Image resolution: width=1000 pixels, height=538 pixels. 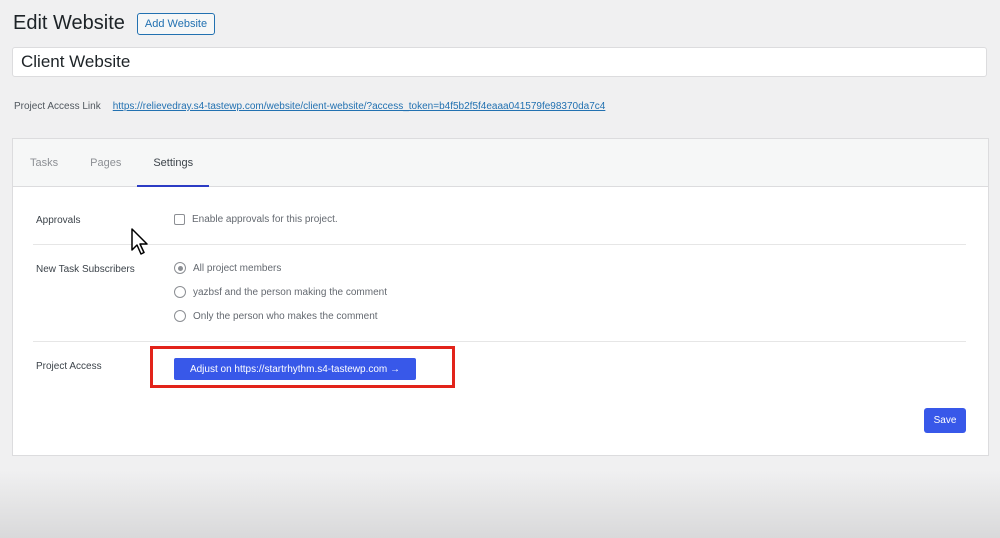 I want to click on subscriber-option-commenter: Only the person who makes the comment, so click(x=276, y=316).